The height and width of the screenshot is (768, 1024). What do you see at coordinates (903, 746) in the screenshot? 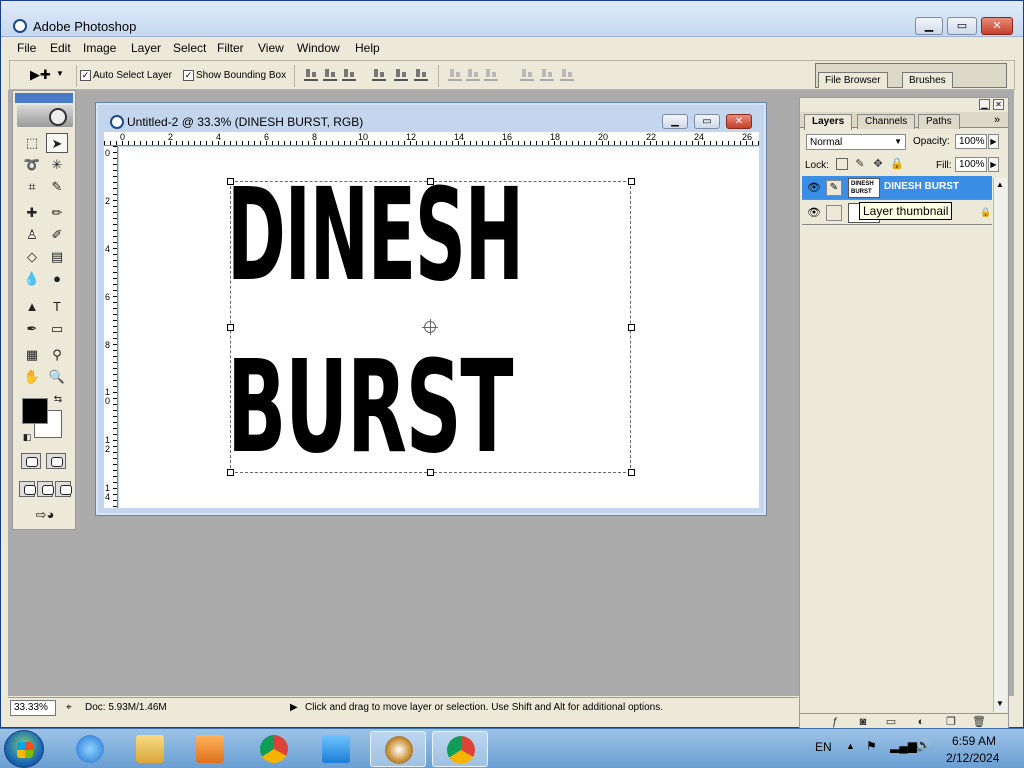
I see `network-icon: ▂▄▆` at bounding box center [903, 746].